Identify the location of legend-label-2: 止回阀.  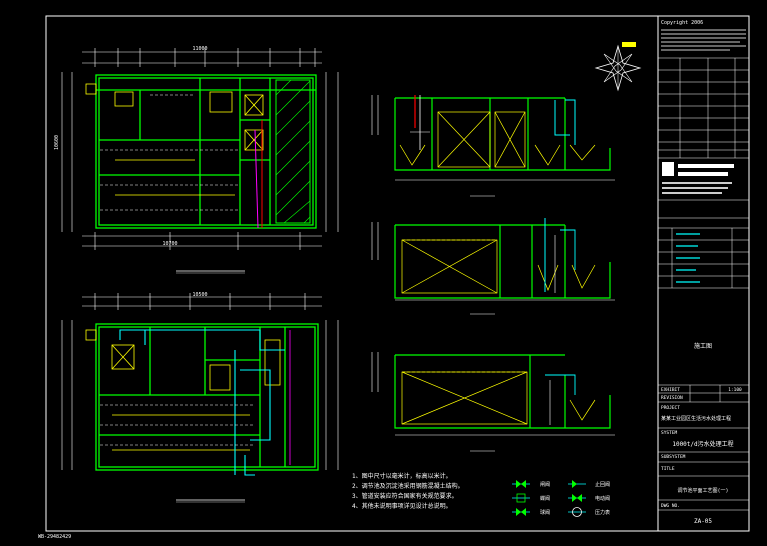
(602, 484).